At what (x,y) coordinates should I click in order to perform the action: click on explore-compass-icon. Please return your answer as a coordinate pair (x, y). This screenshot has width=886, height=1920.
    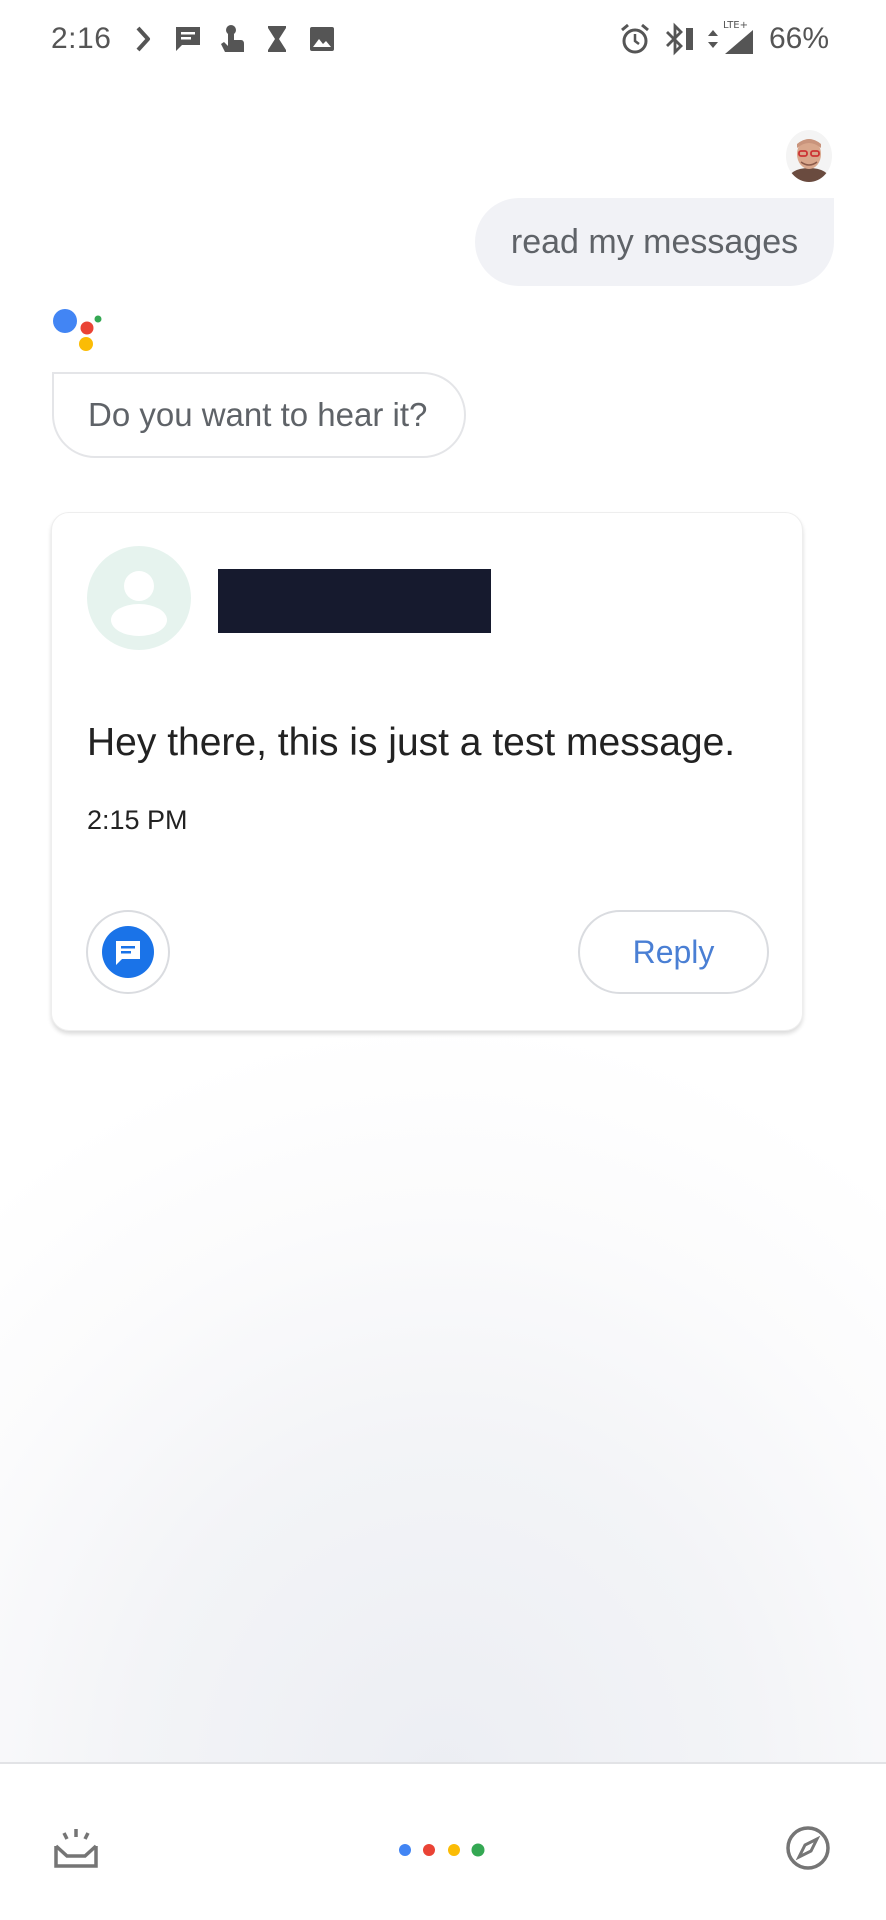
    Looking at the image, I should click on (808, 1848).